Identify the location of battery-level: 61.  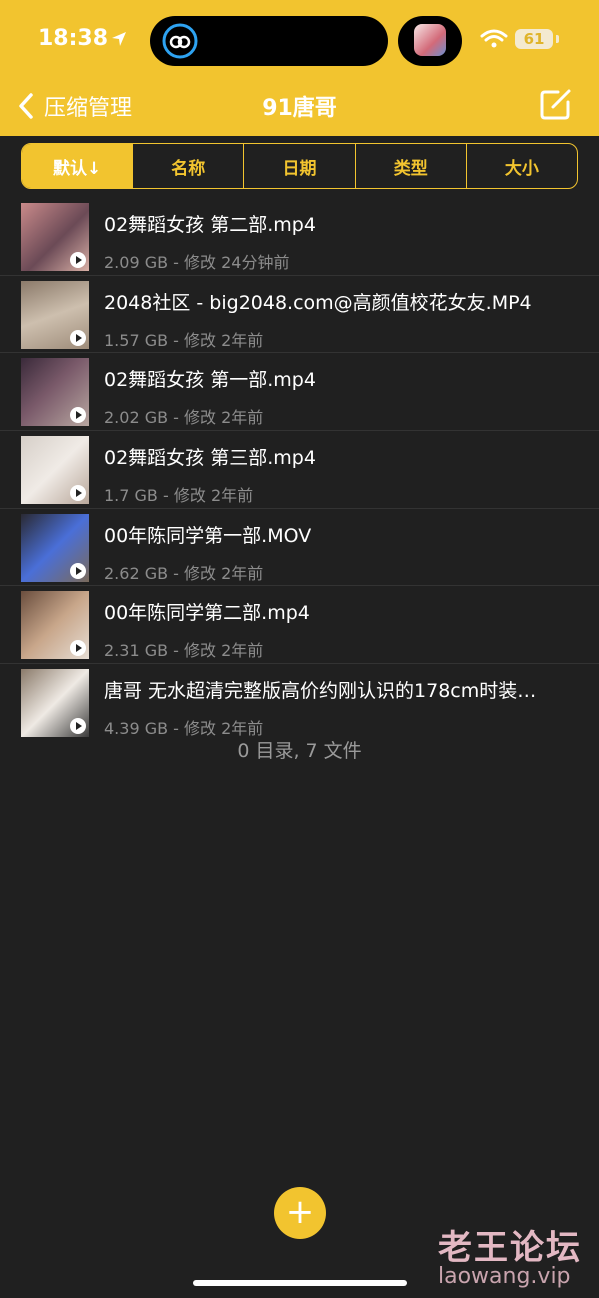
(534, 39).